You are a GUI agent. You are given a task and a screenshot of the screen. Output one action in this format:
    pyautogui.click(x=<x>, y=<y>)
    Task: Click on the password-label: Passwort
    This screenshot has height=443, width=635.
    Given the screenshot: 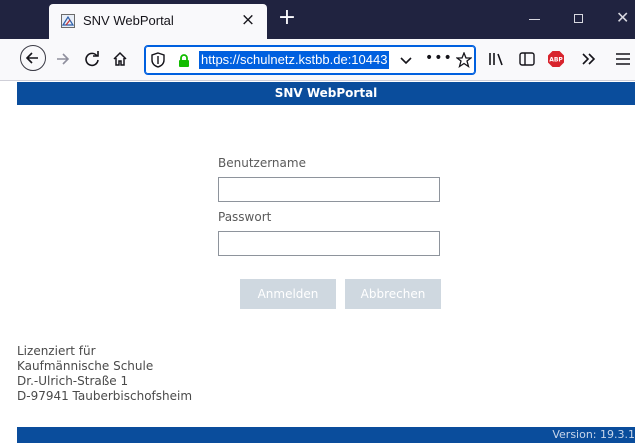 What is the action you would take?
    pyautogui.click(x=245, y=217)
    